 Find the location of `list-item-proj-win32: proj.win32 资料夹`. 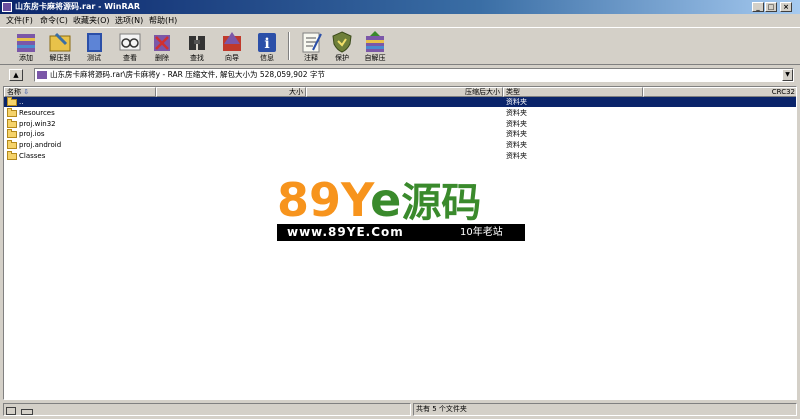

list-item-proj-win32: proj.win32 资料夹 is located at coordinates (400, 124).